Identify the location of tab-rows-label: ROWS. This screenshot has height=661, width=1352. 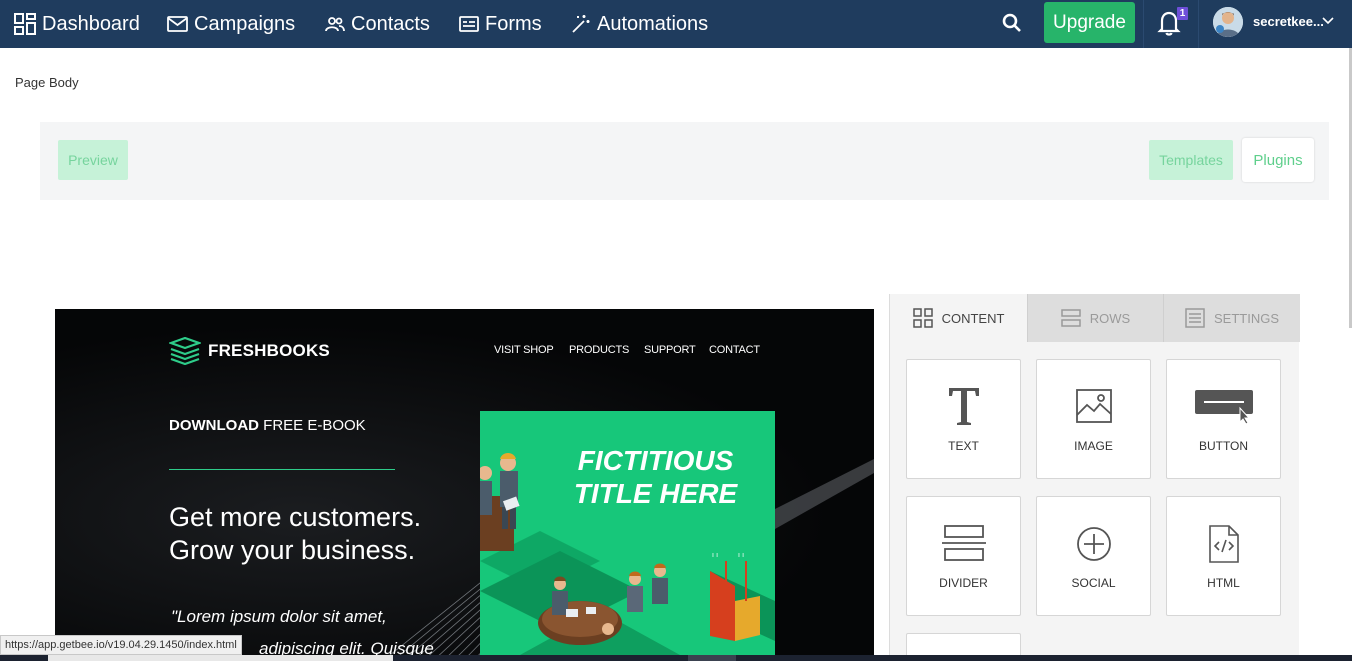
(1110, 318).